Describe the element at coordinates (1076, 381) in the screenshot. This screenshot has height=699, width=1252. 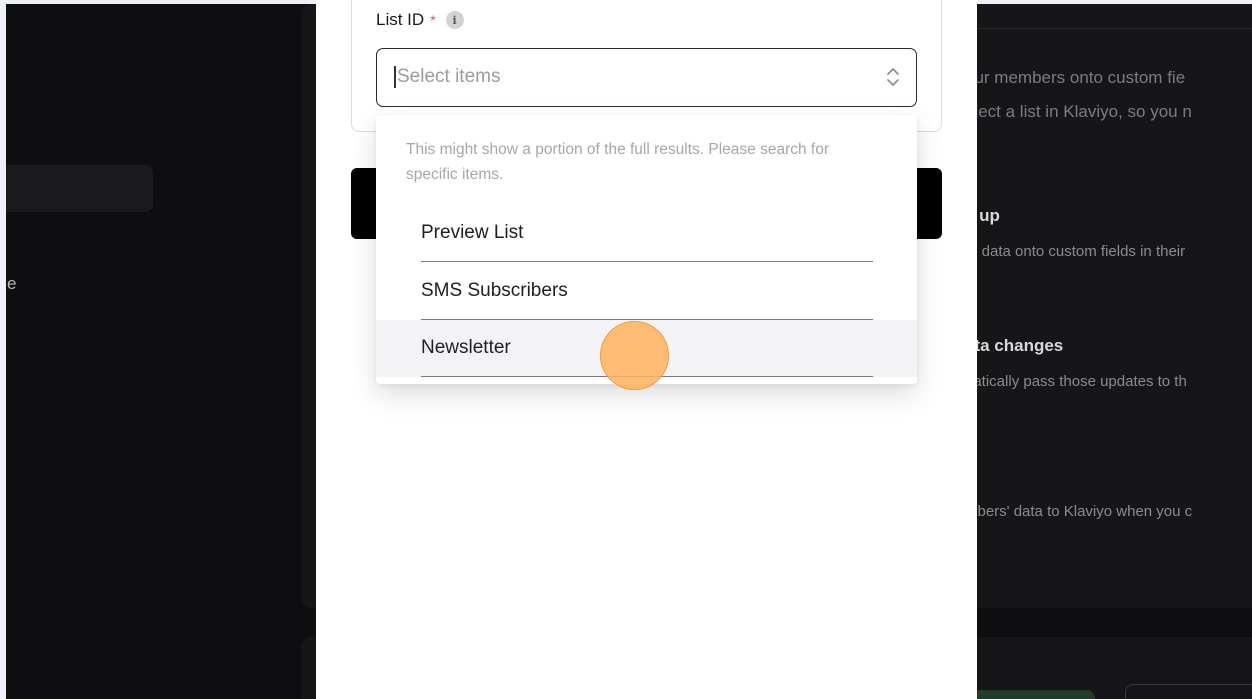
I see `background-feature-text-2: natically pass those updates to th` at that location.